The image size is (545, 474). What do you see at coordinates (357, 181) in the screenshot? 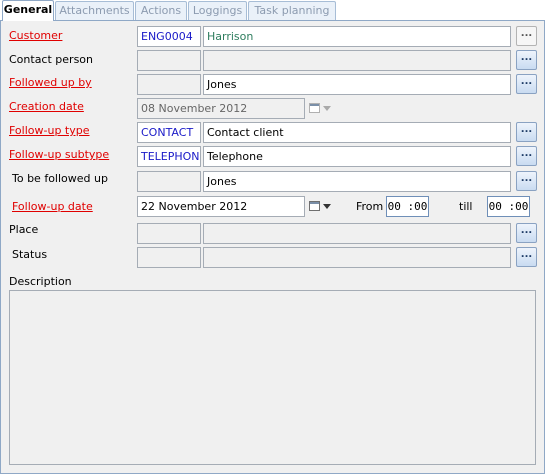
I see `to-be-followed-up-name-field: Jones` at bounding box center [357, 181].